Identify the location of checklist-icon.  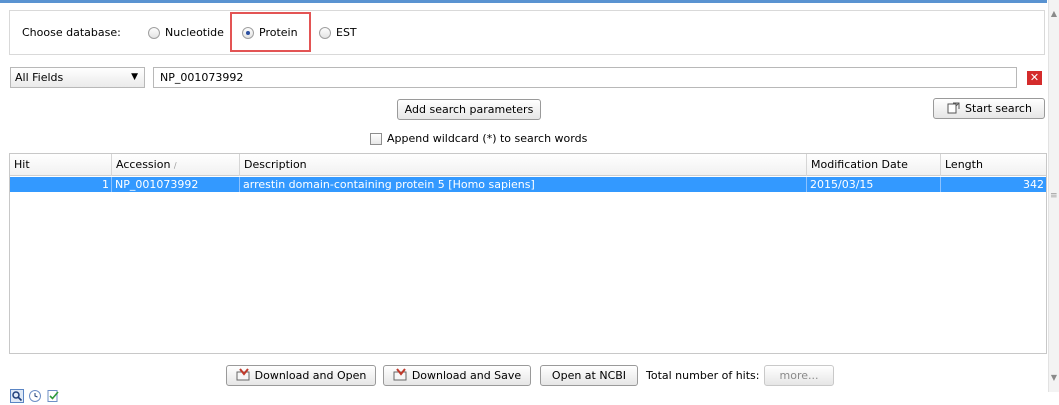
(53, 396).